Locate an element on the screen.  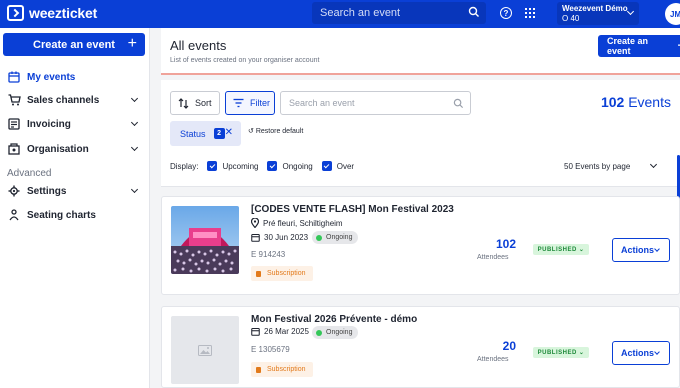
brand-name: weezticket is located at coordinates (63, 13).